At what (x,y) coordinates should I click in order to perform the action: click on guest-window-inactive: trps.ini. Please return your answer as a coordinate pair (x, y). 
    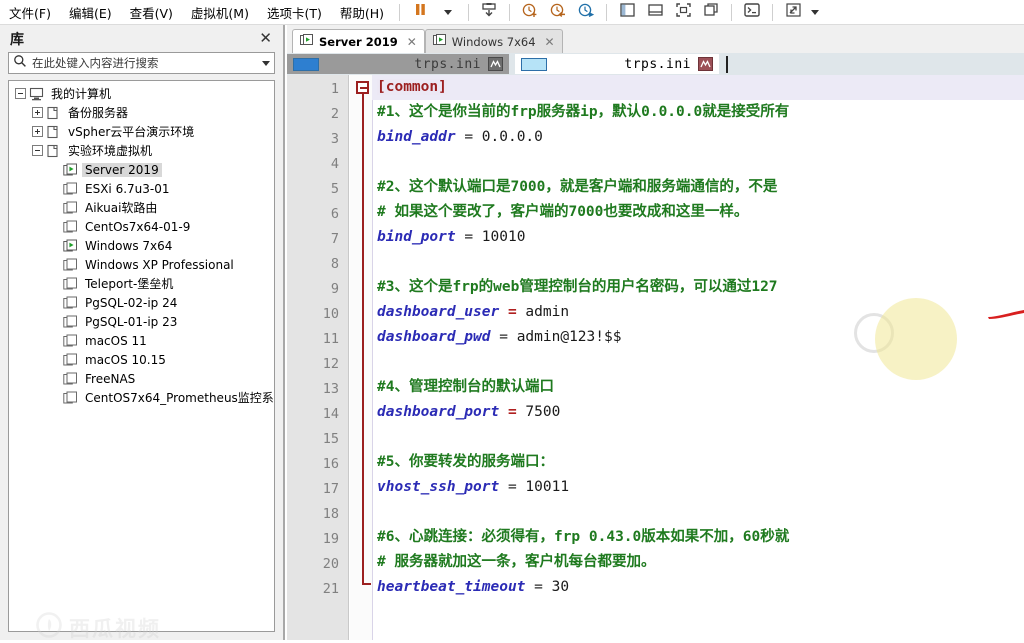
    Looking at the image, I should click on (398, 64).